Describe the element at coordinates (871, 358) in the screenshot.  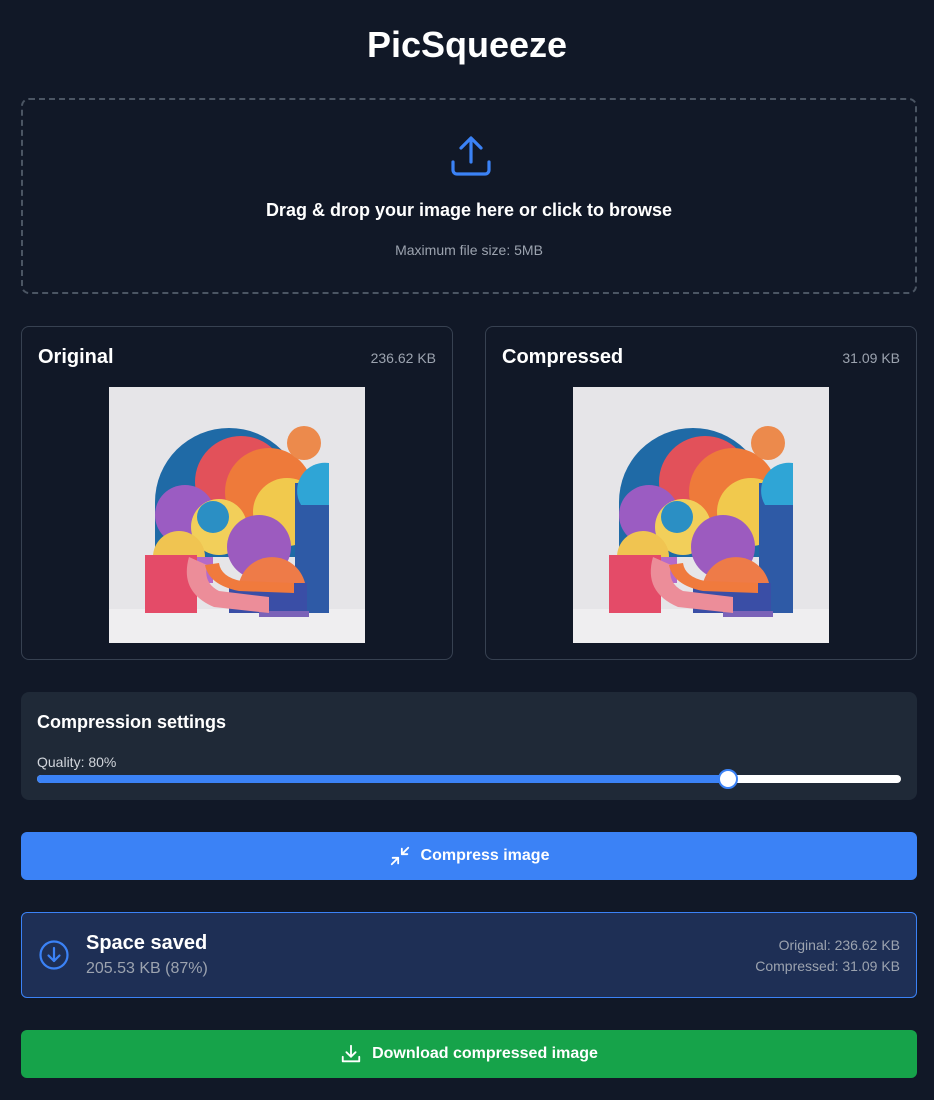
I see `compressed-size: 31.09 KB` at that location.